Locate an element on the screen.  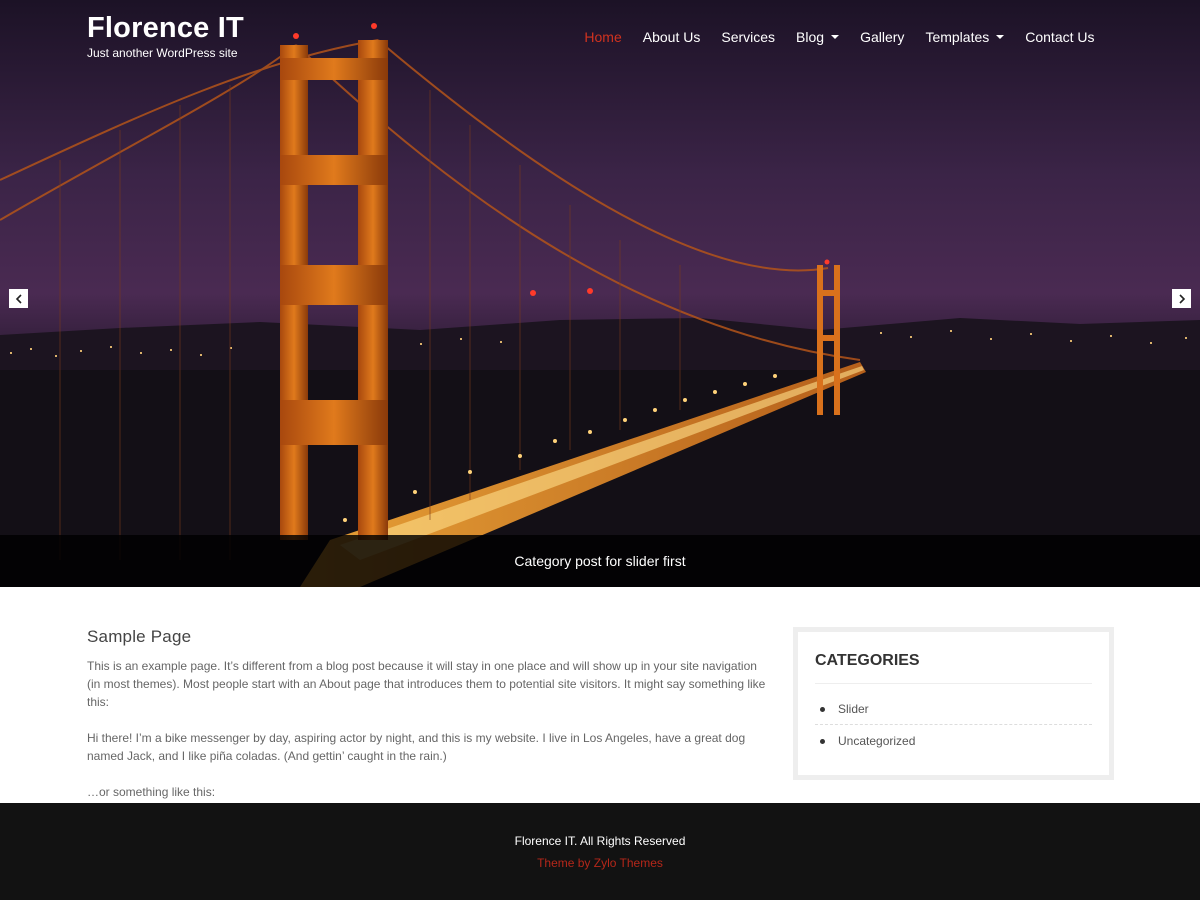
page-title: Sample Page is located at coordinates (139, 636).